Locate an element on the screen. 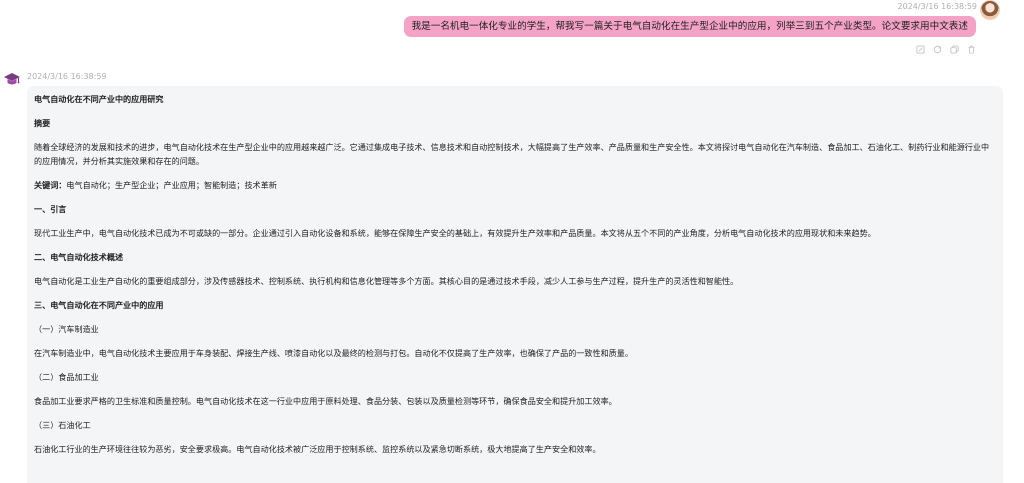 The height and width of the screenshot is (483, 1024). delete-icon is located at coordinates (971, 49).